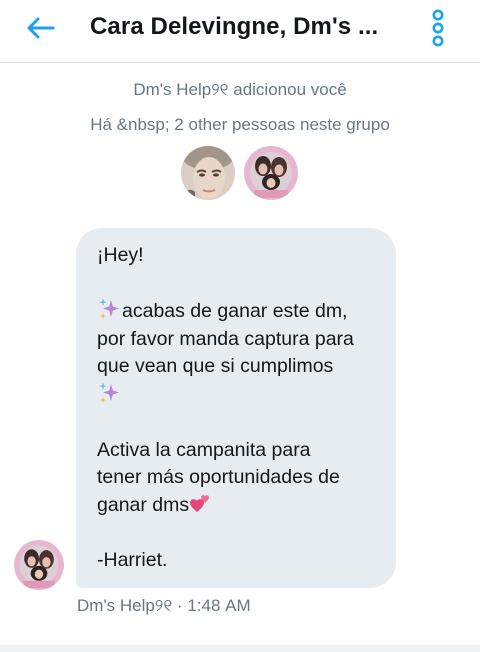 The width and height of the screenshot is (480, 652). Describe the element at coordinates (236, 395) in the screenshot. I see `message-line` at that location.